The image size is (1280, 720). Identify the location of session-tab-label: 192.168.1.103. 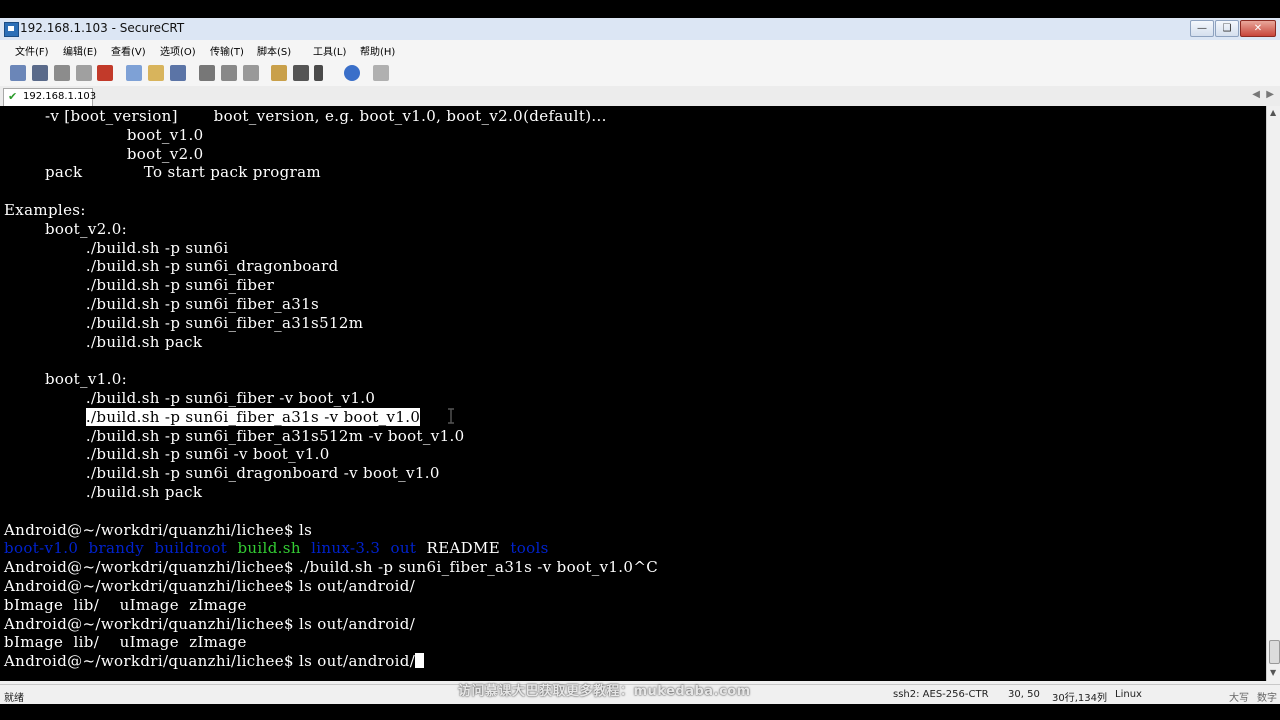
(60, 96).